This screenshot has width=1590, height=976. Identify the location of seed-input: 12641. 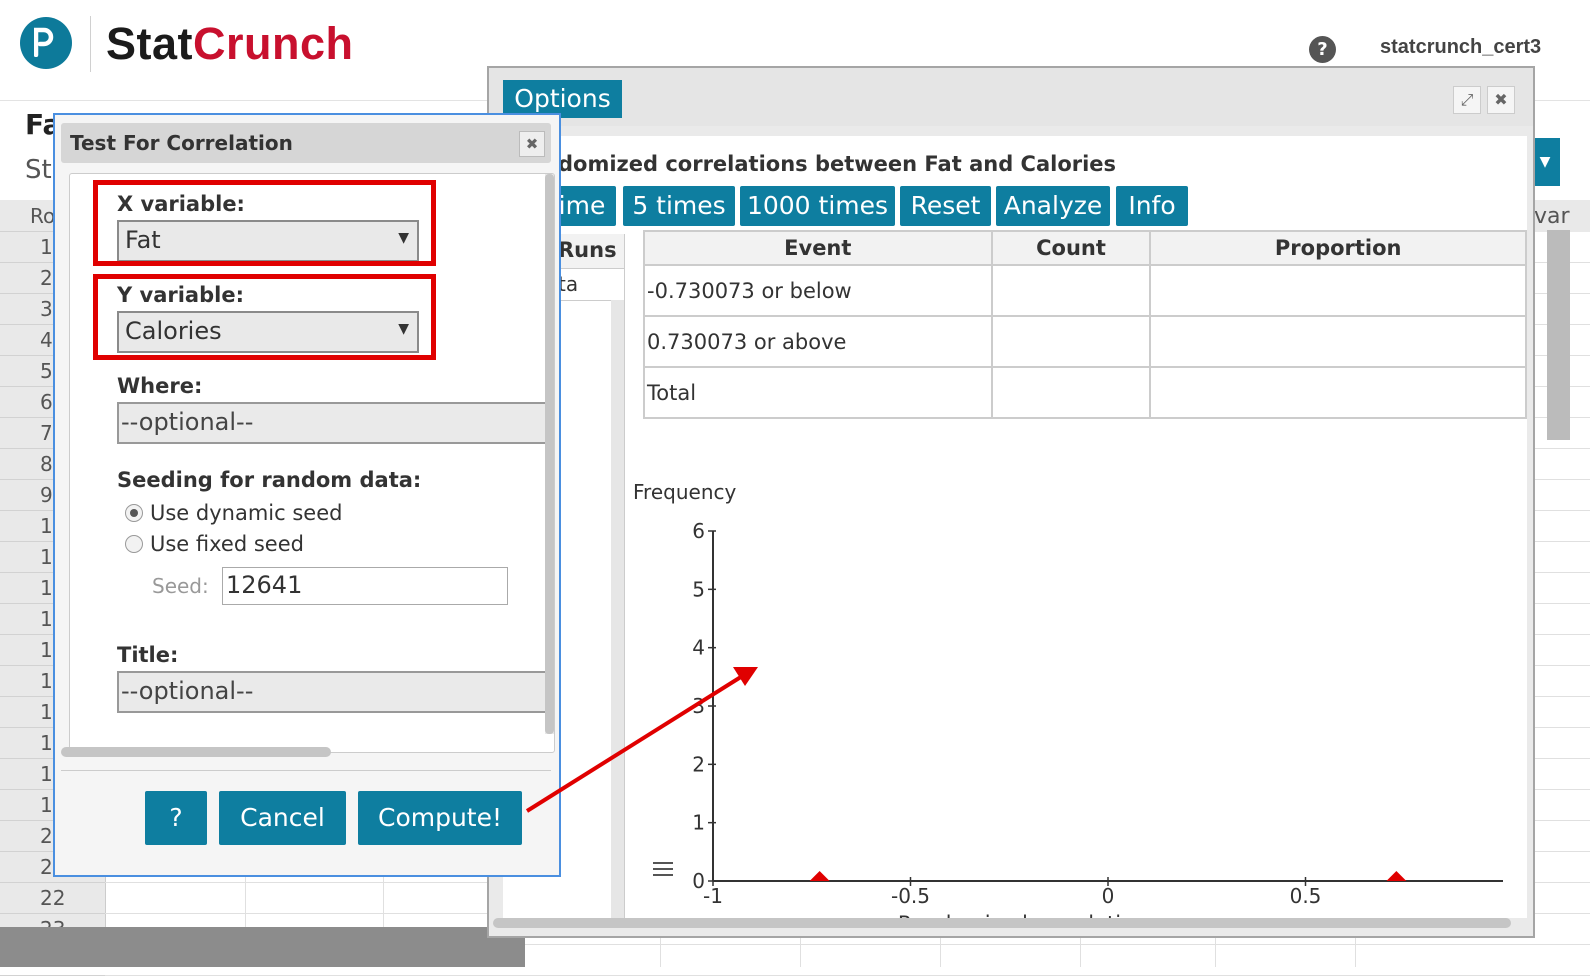
(365, 586).